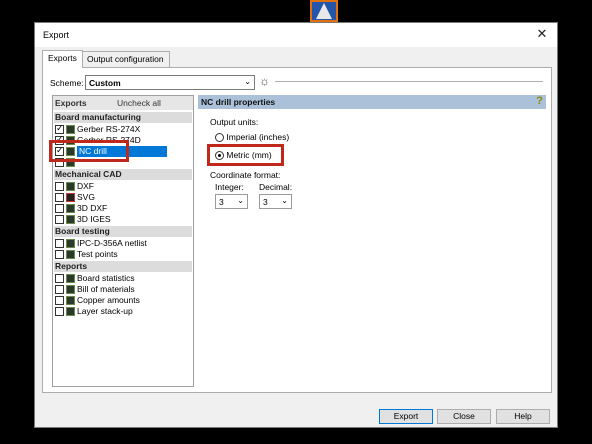  Describe the element at coordinates (123, 117) in the screenshot. I see `group-board-manufacturing: Board manufacturing` at that location.